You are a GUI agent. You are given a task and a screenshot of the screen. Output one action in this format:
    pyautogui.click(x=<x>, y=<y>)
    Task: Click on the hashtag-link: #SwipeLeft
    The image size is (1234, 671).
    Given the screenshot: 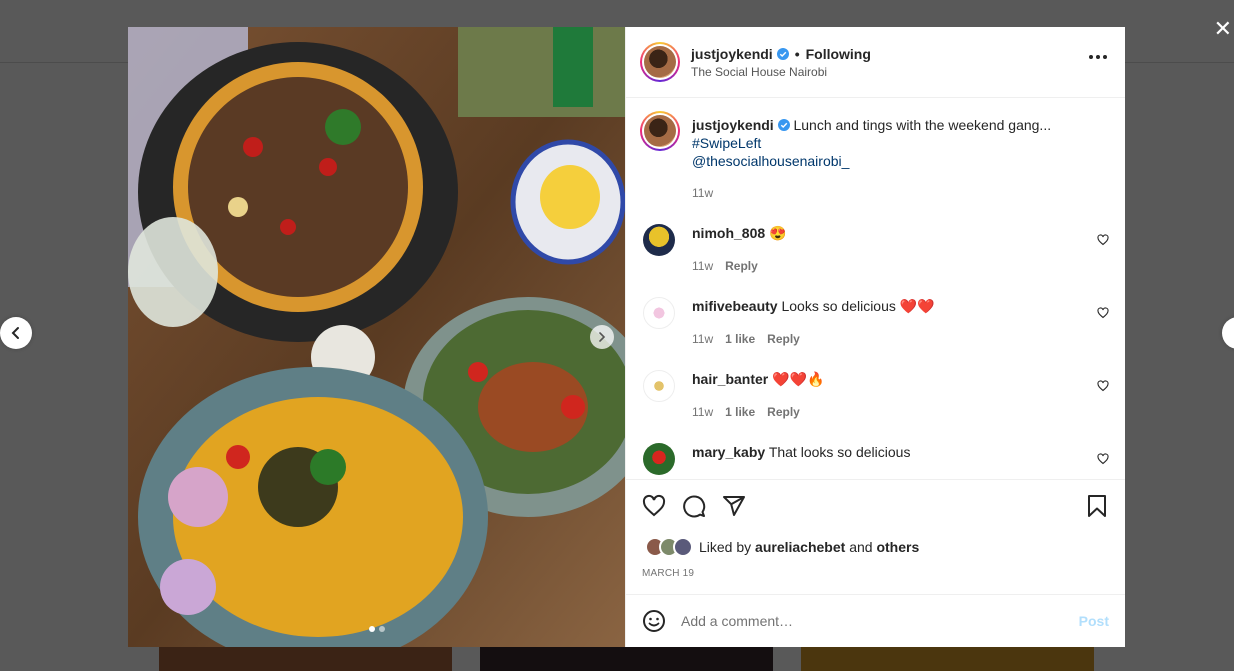 What is the action you would take?
    pyautogui.click(x=871, y=143)
    